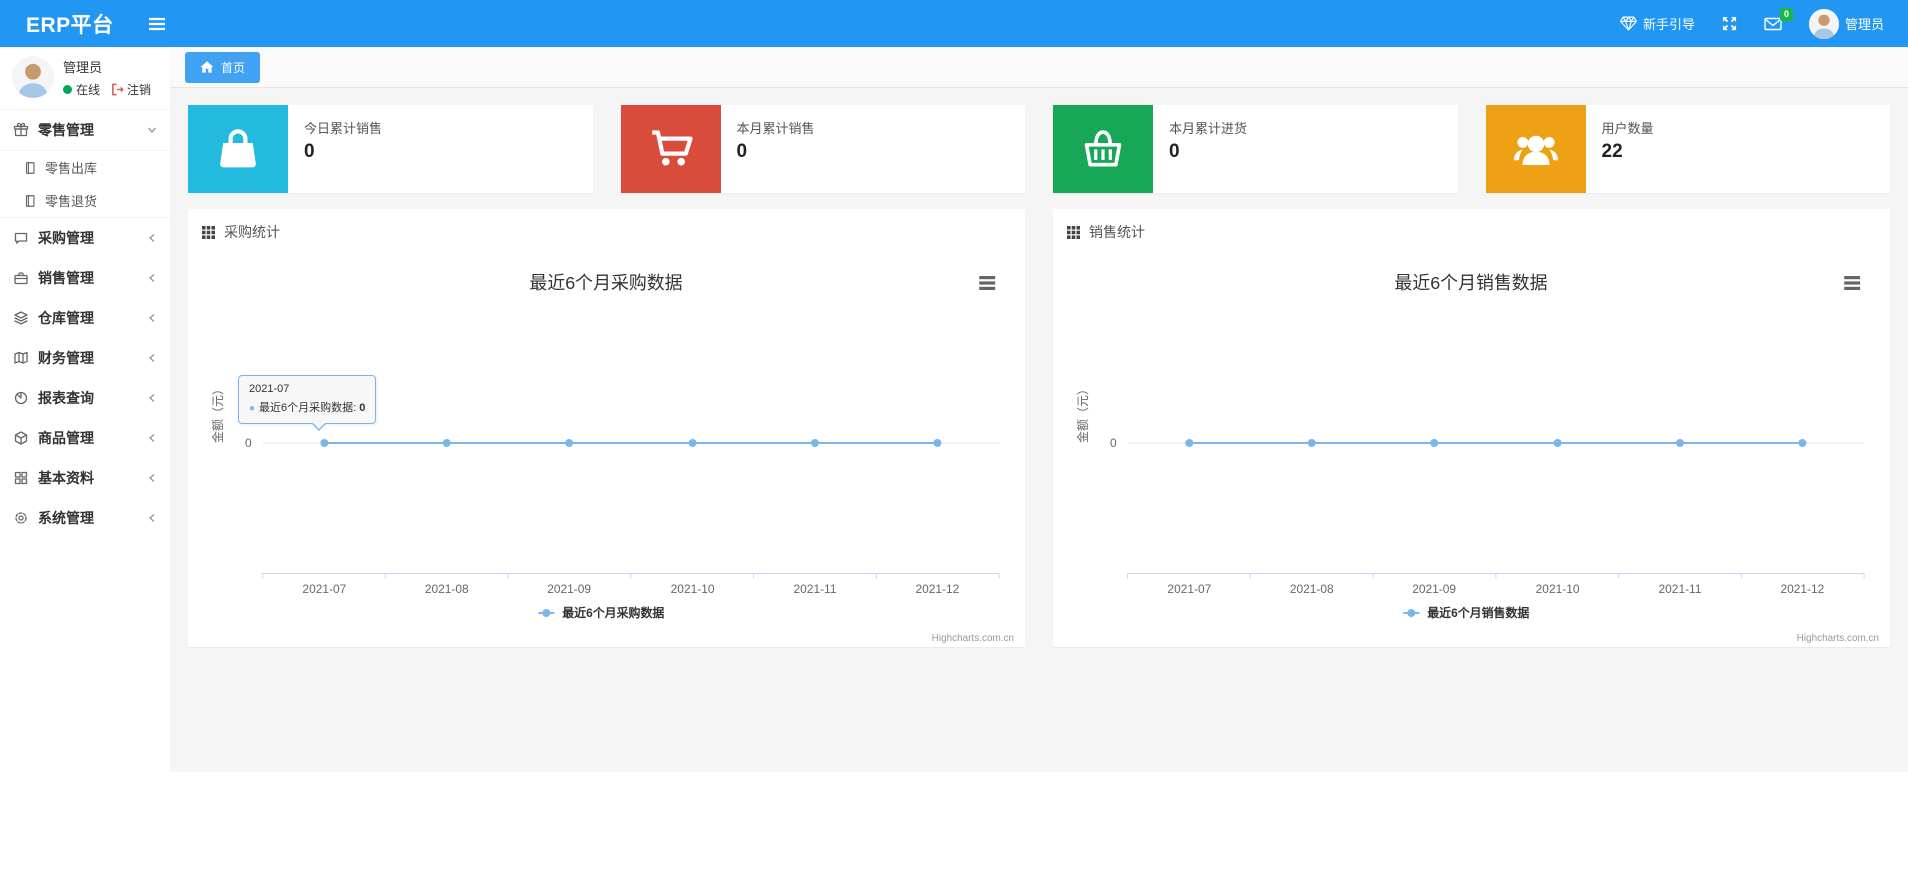  I want to click on card-month-sales: 本月累计销售 0, so click(822, 149).